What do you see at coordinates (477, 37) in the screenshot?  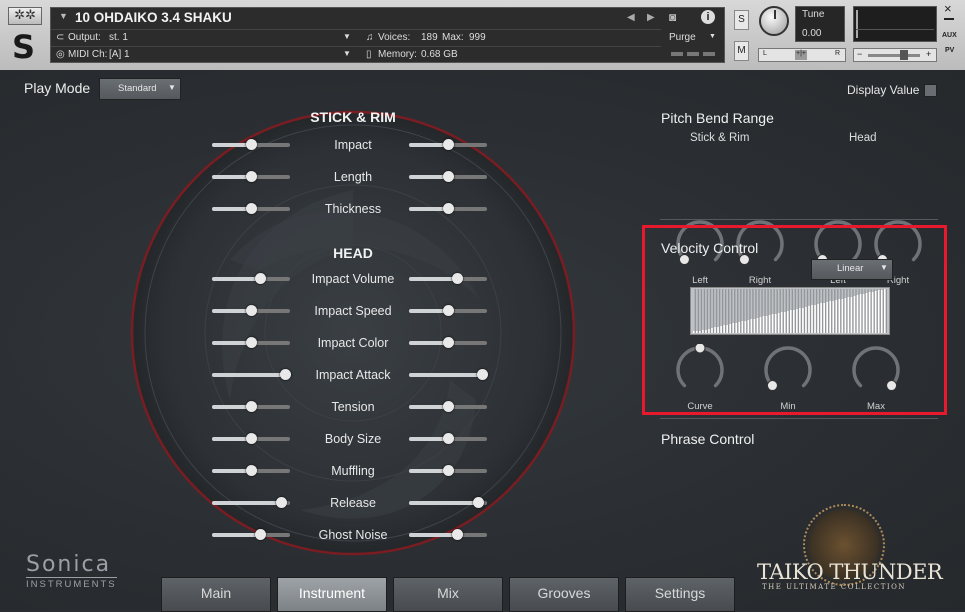 I see `max-value: 999` at bounding box center [477, 37].